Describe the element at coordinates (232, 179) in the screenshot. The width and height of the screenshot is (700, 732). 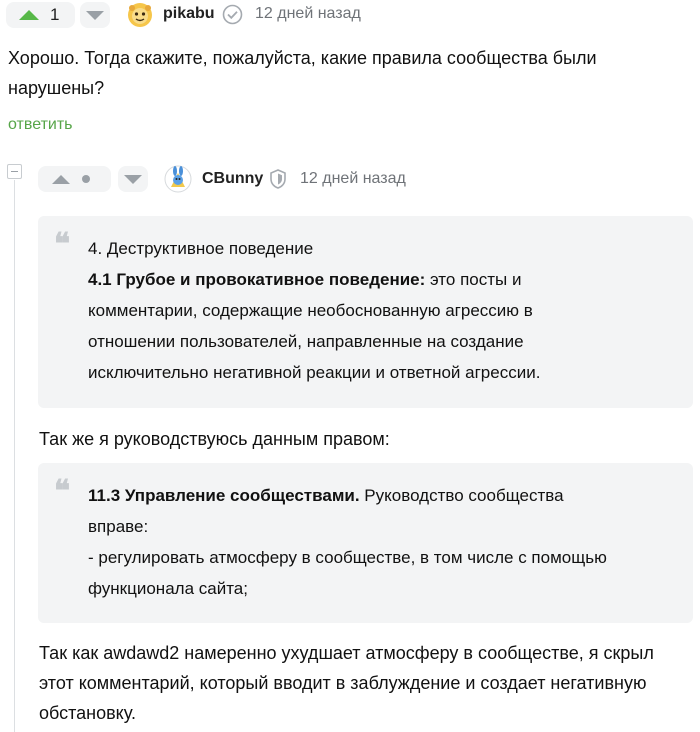
I see `username: CBunny` at that location.